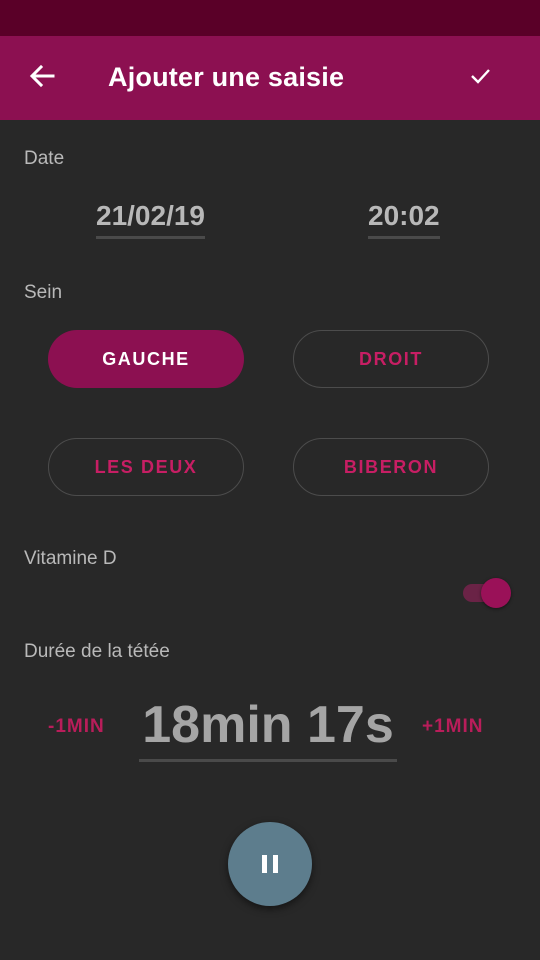 Image resolution: width=540 pixels, height=960 pixels. I want to click on gauche-button: GAUCHE, so click(146, 359).